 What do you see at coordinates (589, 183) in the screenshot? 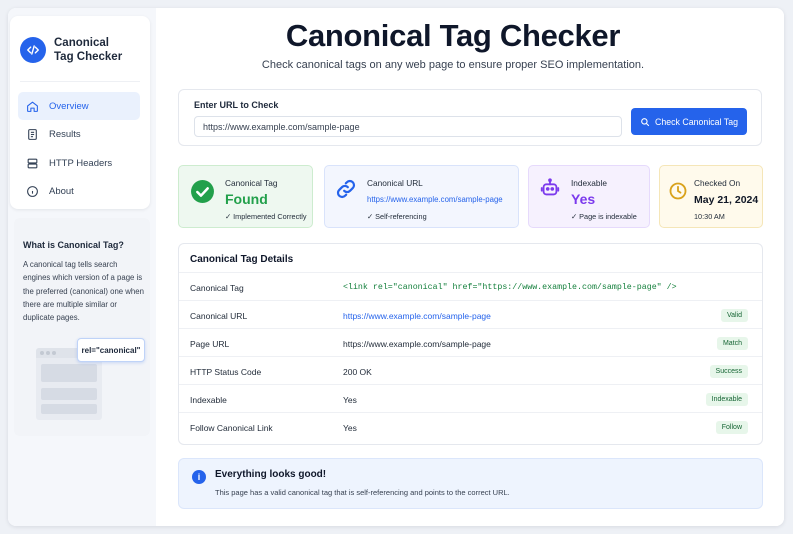
I see `stat-label: Indexable` at bounding box center [589, 183].